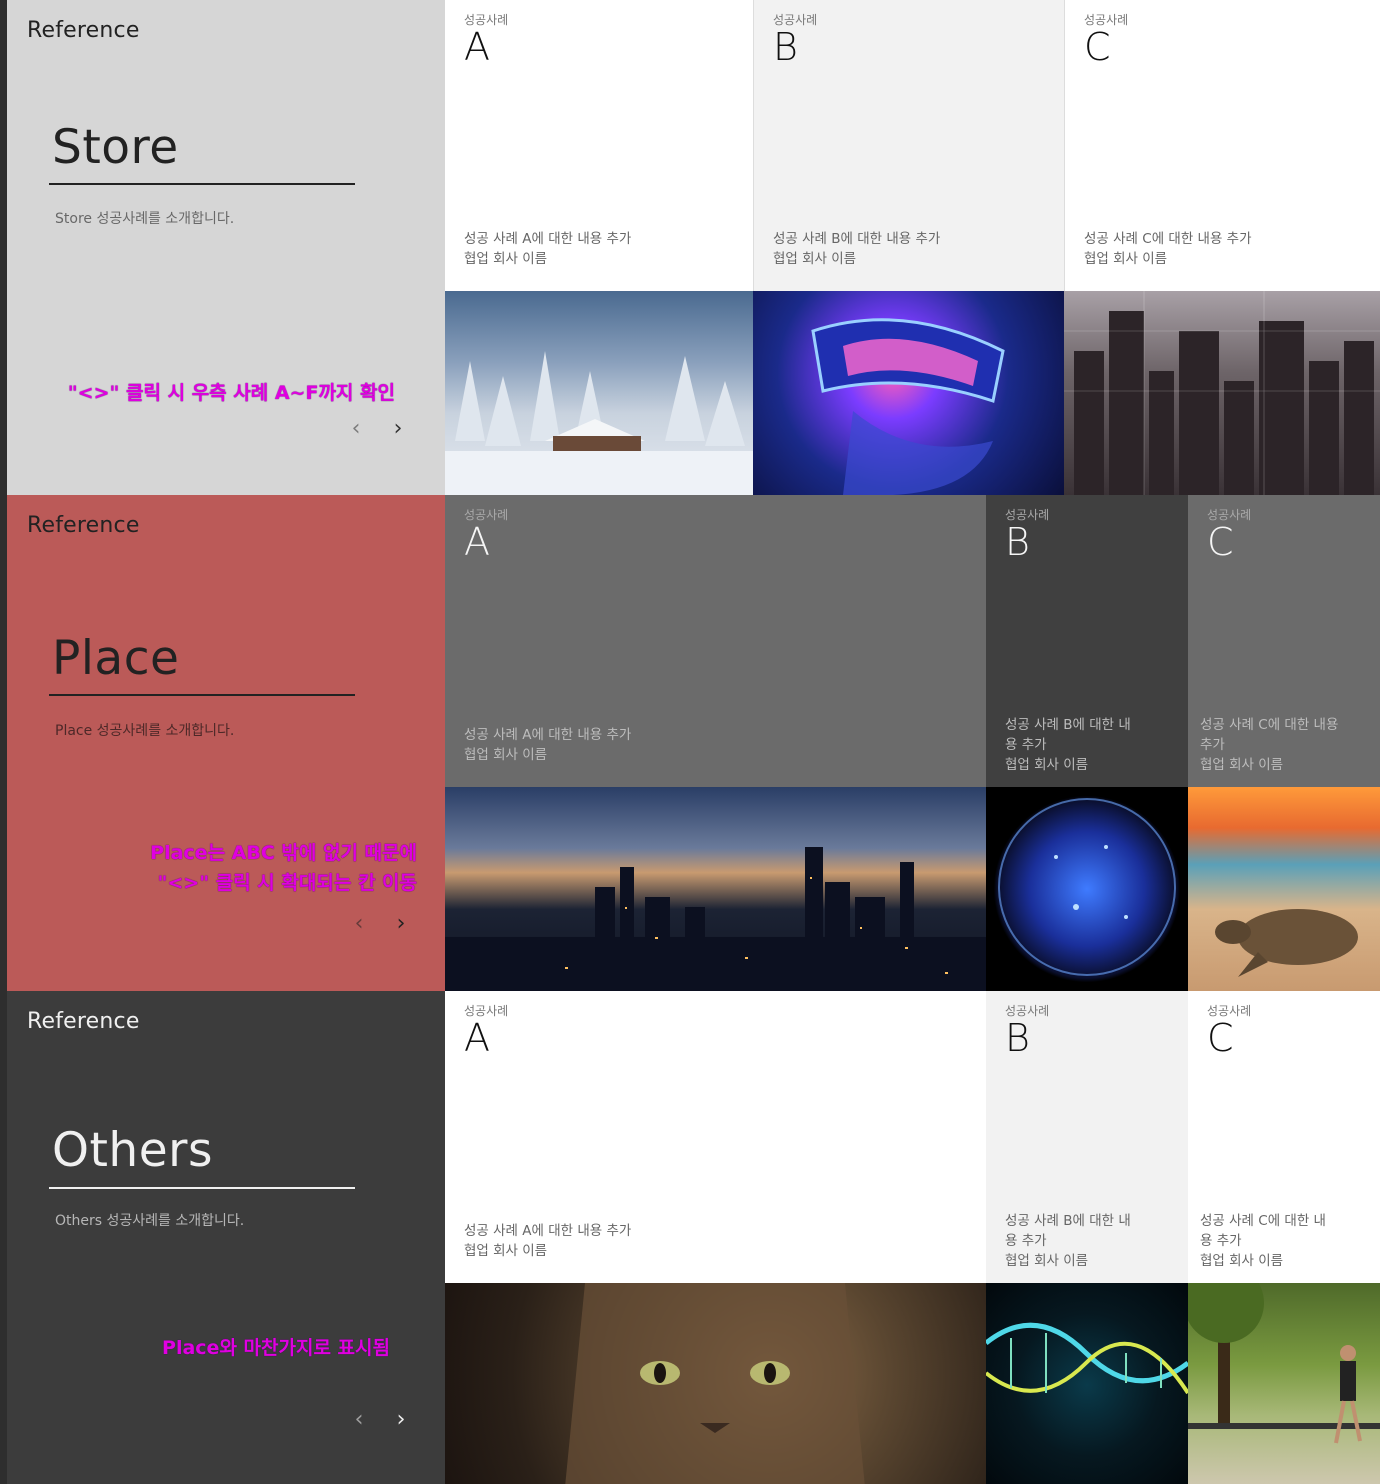 Image resolution: width=1380 pixels, height=1484 pixels. I want to click on annotation-note: Place와 마찬가지로 표시됨, so click(276, 1348).